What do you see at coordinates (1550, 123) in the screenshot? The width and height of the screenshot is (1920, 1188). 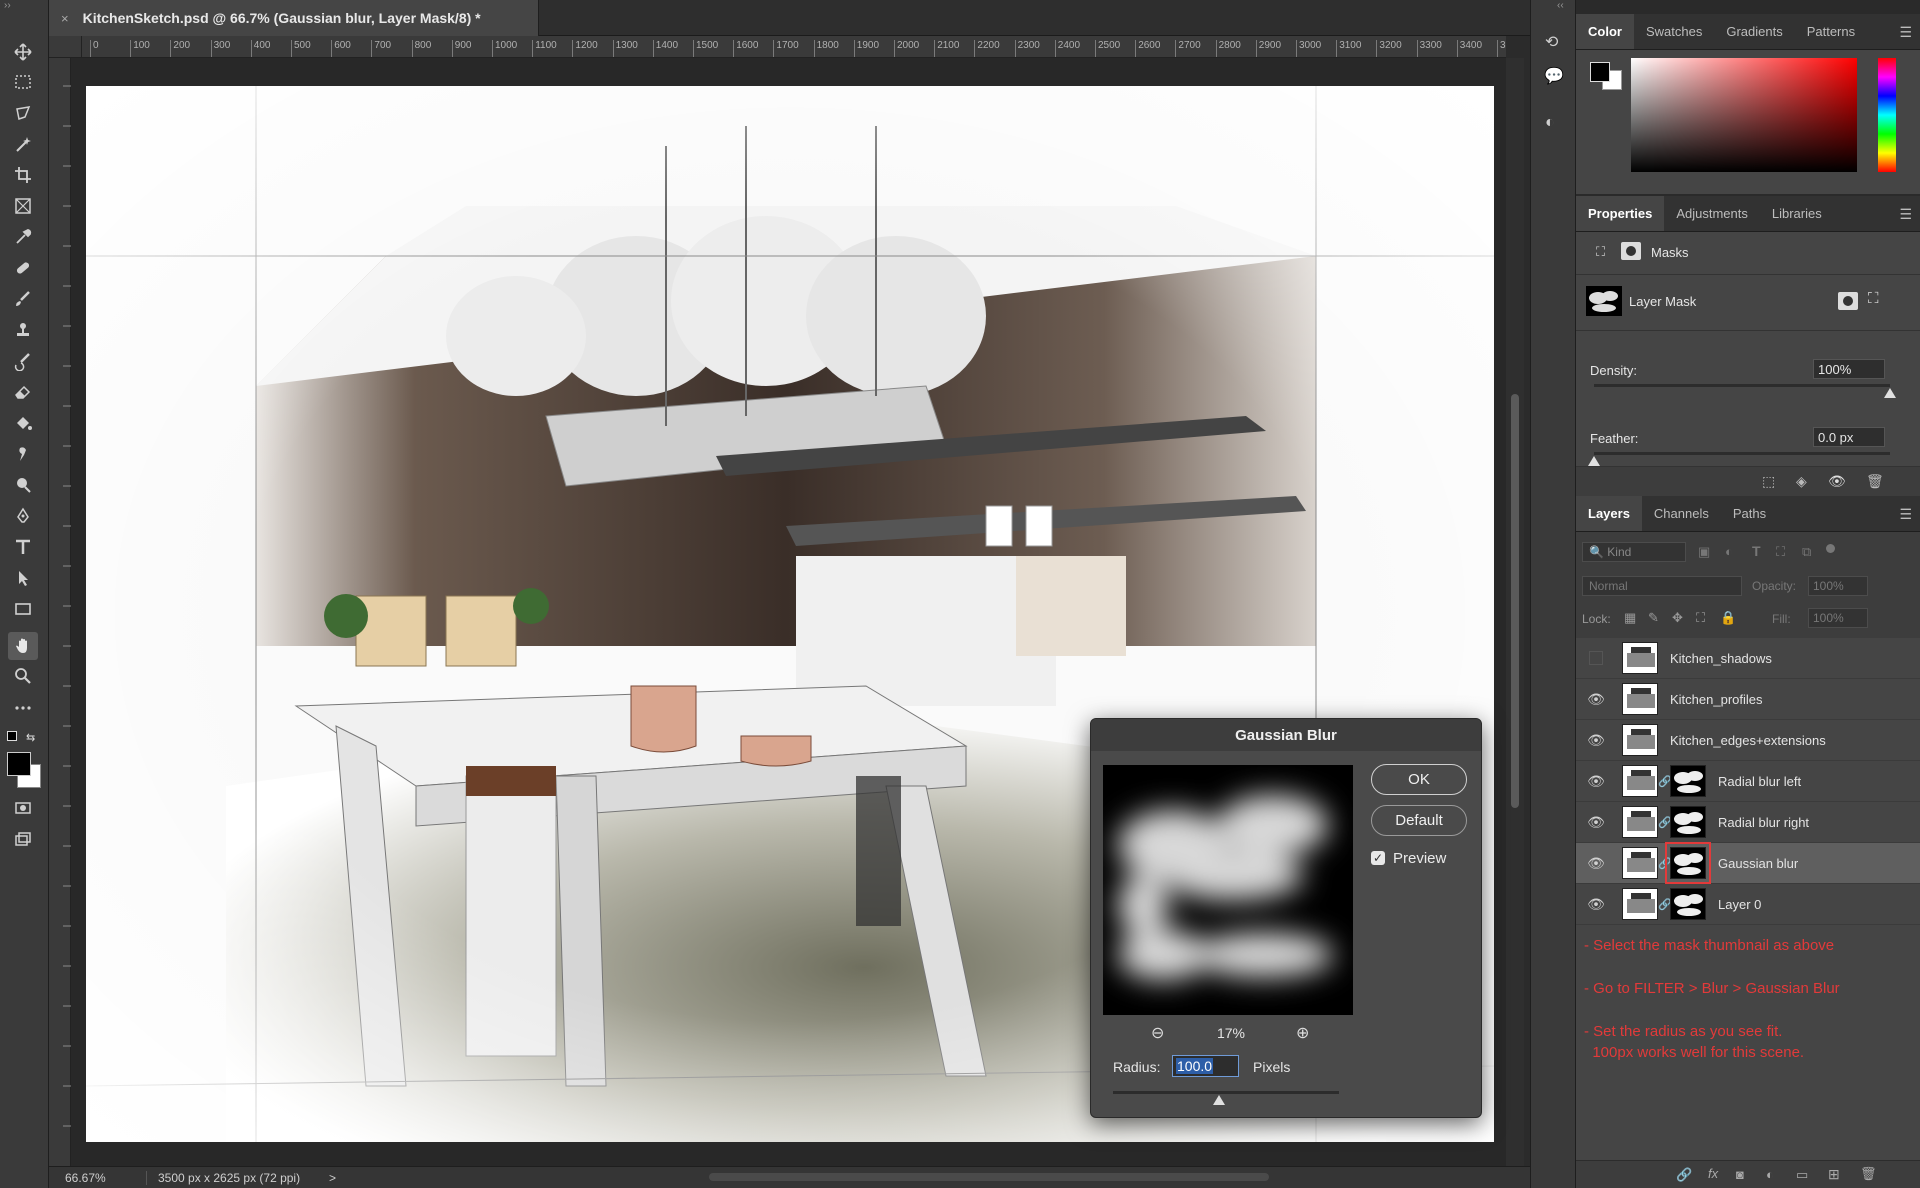 I see `rotate-view-icon: ◐` at bounding box center [1550, 123].